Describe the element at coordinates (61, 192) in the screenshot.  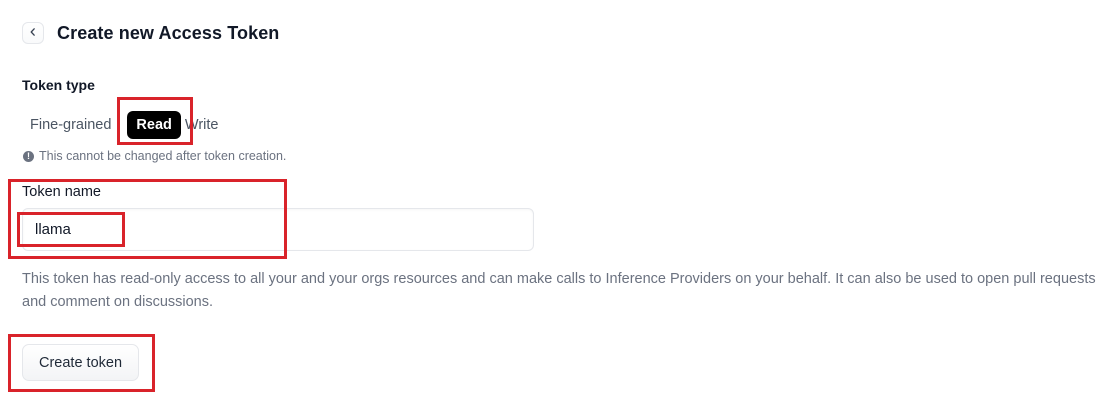
I see `token-name-label: Token name` at that location.